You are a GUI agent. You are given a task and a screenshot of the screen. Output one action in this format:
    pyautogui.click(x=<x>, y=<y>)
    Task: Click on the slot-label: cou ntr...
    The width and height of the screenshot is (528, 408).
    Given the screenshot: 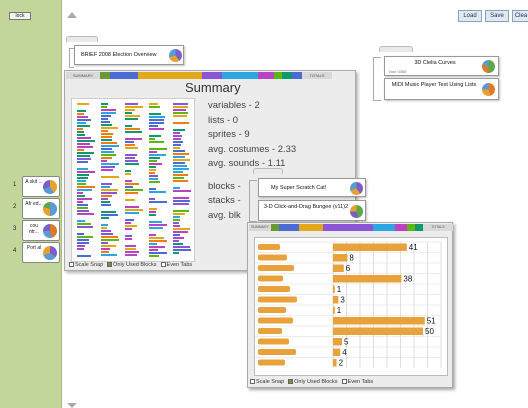 What is the action you would take?
    pyautogui.click(x=34, y=229)
    